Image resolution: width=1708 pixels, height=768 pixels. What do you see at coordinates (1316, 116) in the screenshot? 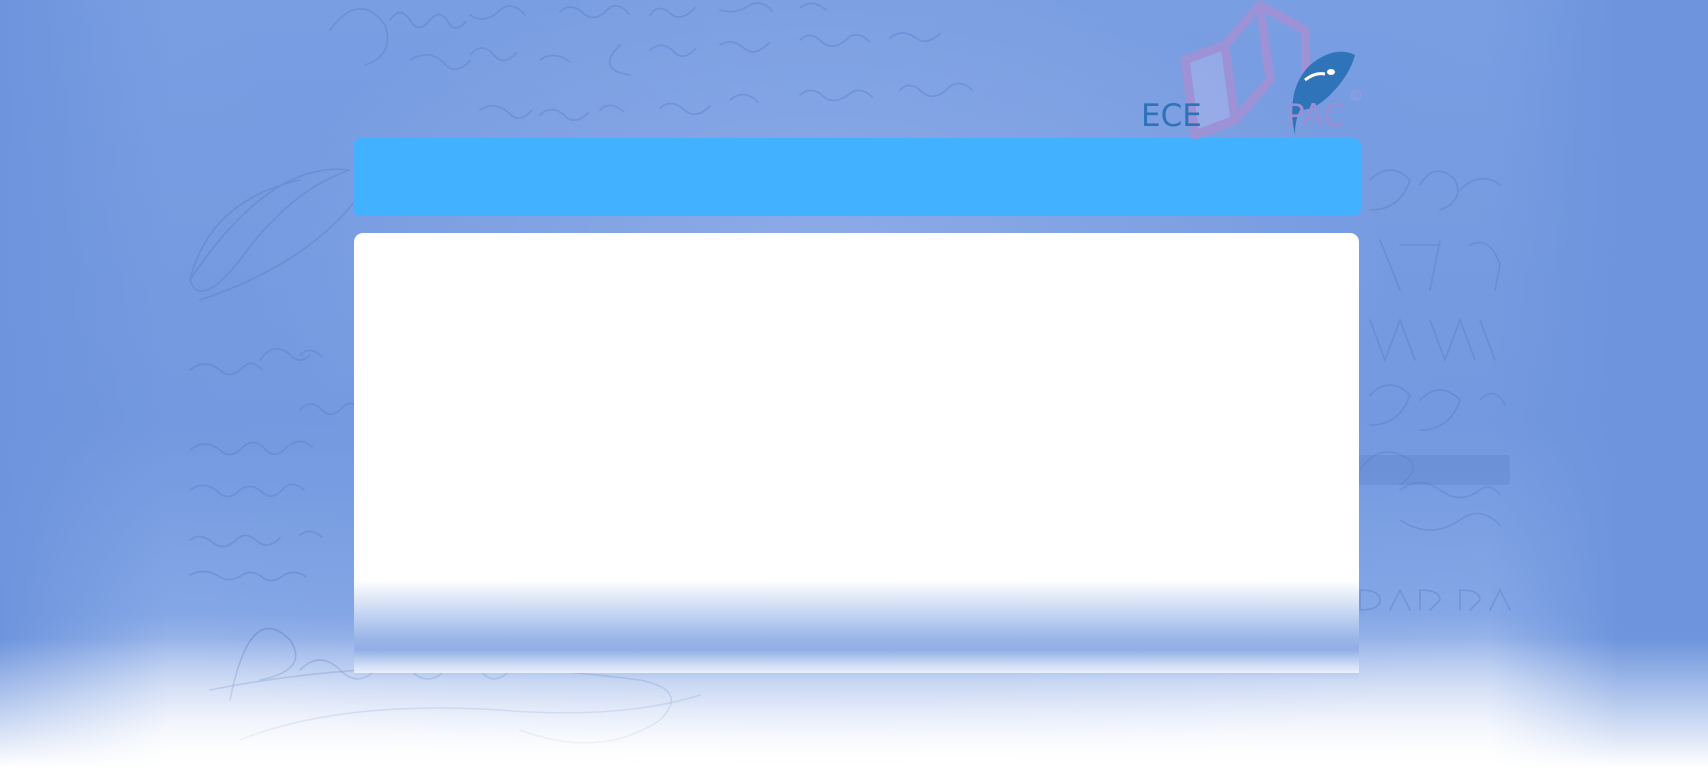
I see `logo-text-pac: PAC` at bounding box center [1316, 116].